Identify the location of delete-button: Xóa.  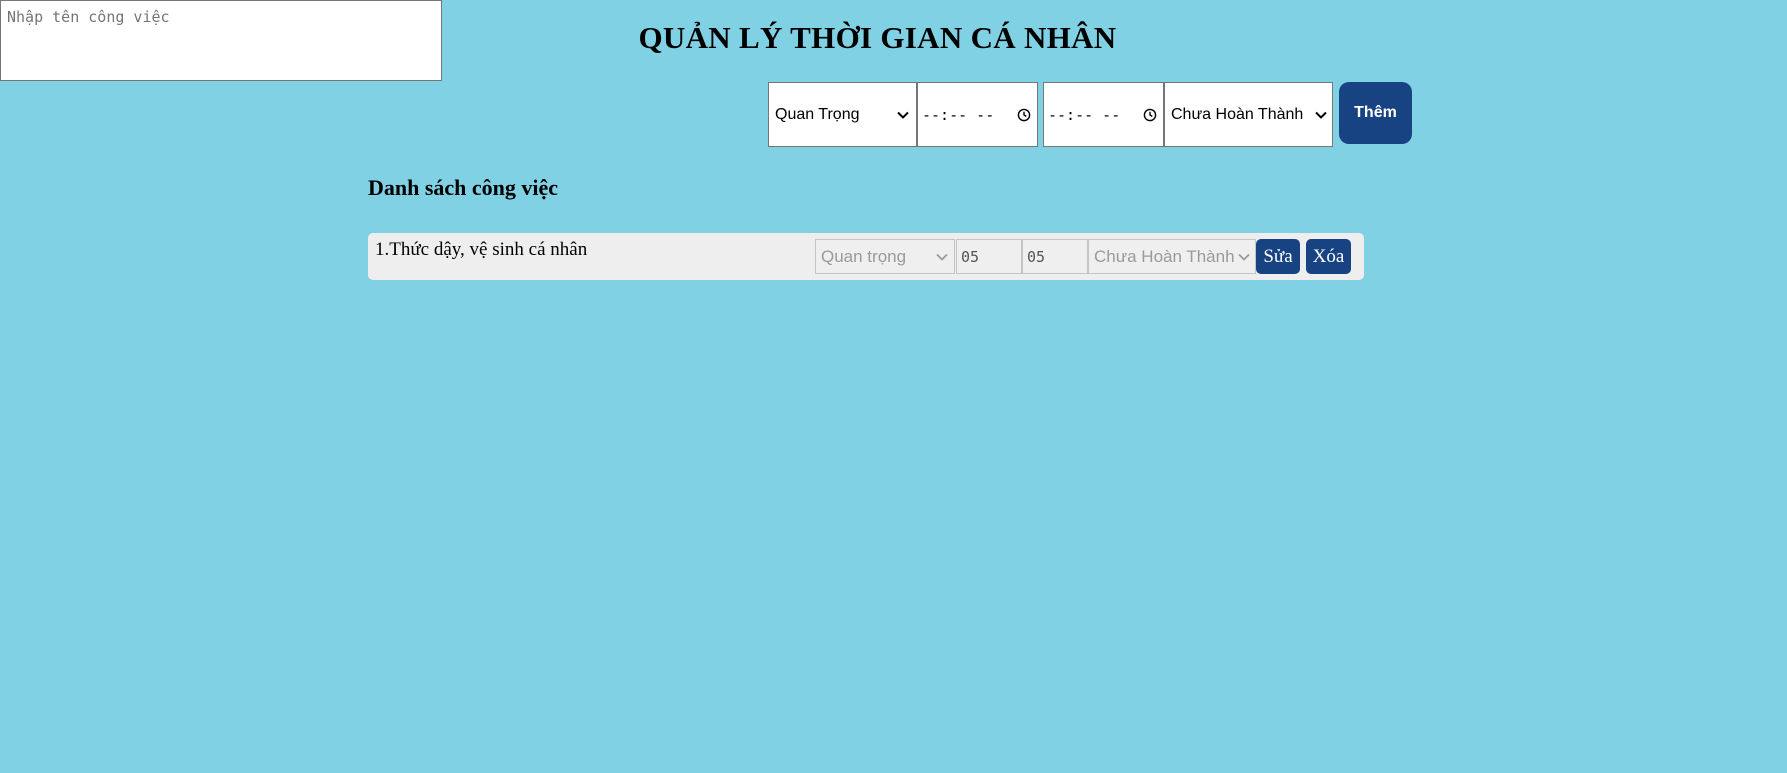
(1328, 256).